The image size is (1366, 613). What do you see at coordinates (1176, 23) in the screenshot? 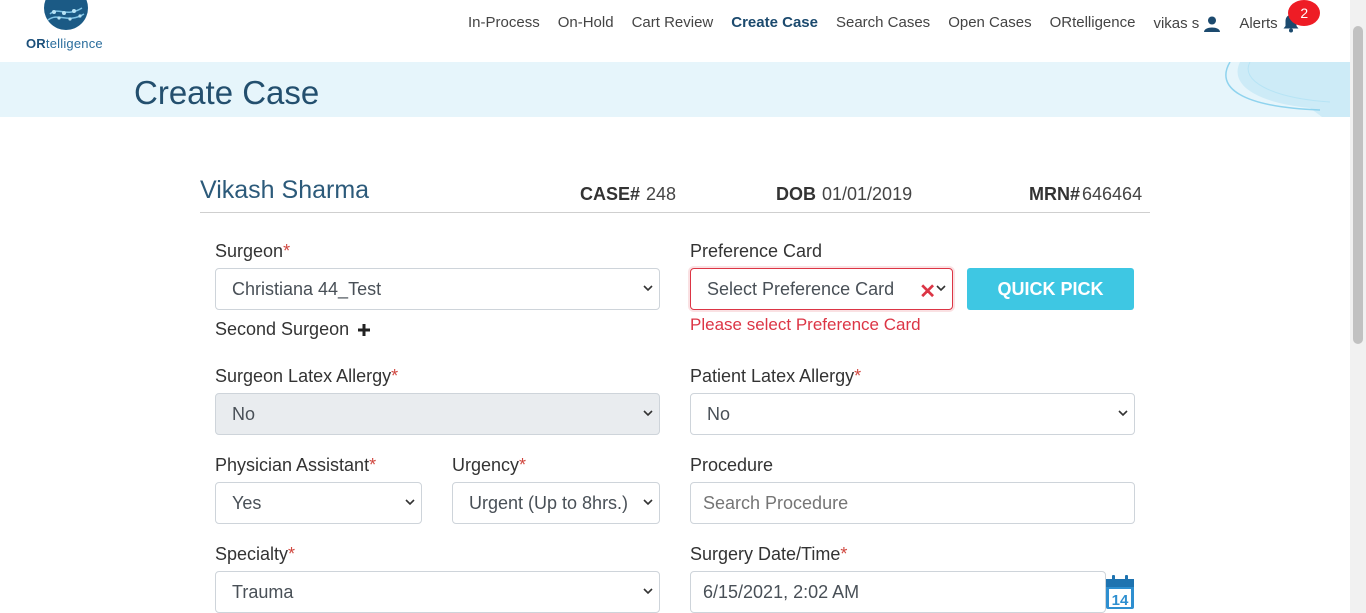
I see `user-name: vikas s` at bounding box center [1176, 23].